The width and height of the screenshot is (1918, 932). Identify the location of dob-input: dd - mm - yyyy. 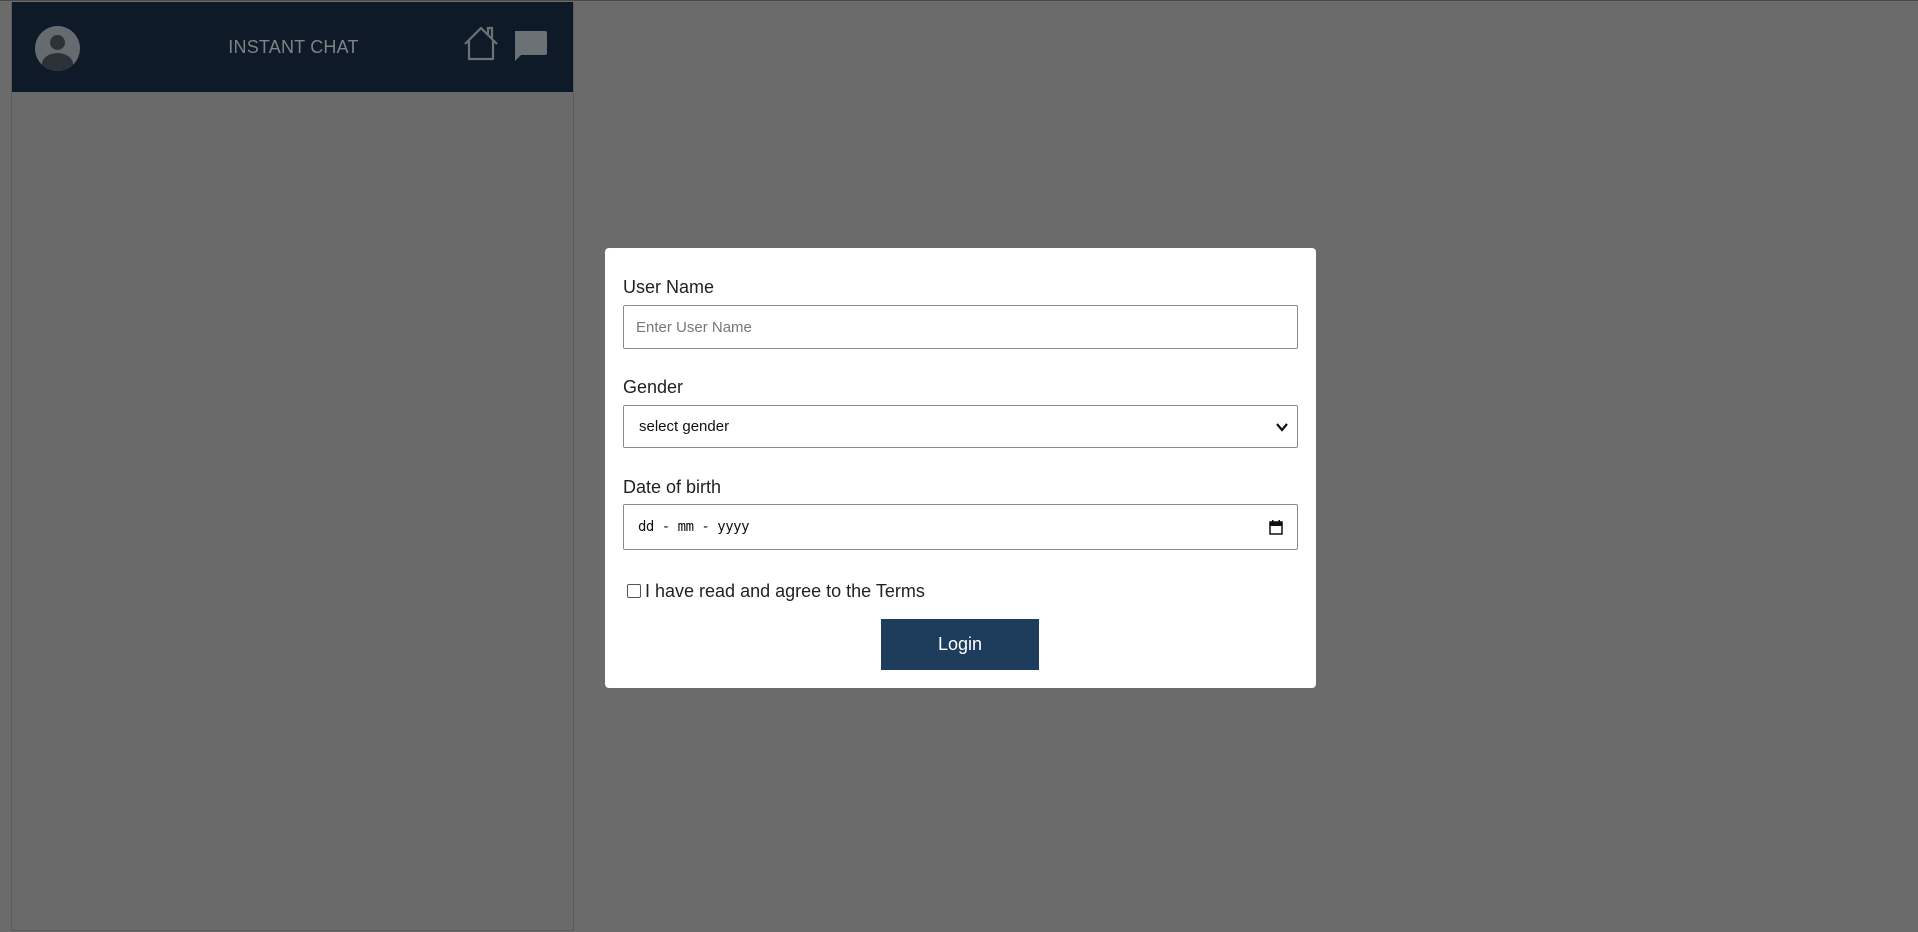
(960, 527).